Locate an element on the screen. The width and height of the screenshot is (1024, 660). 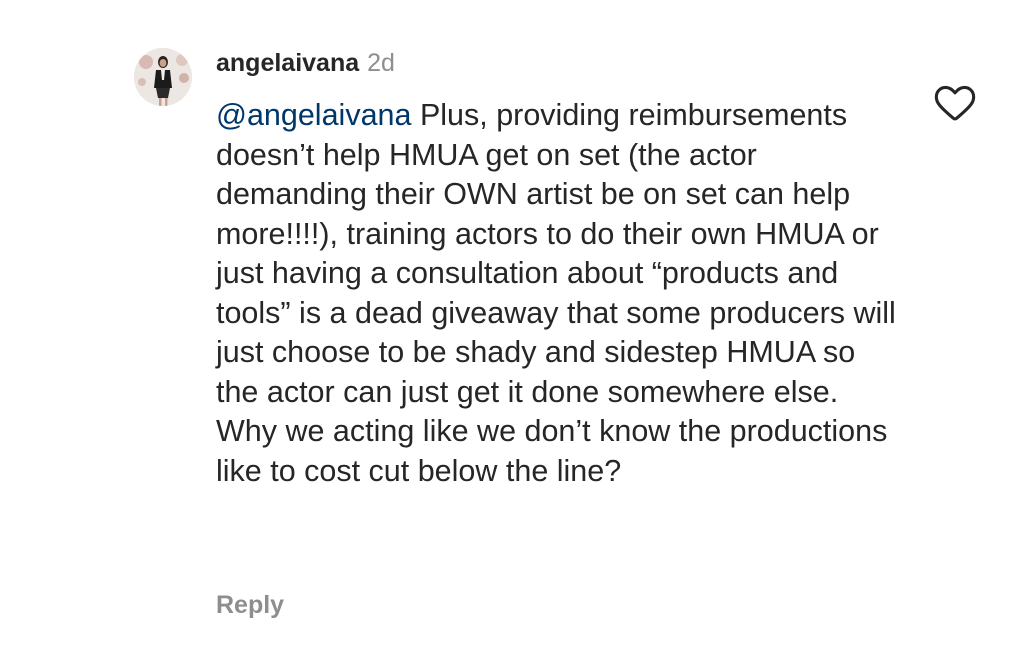
heart-icon is located at coordinates (955, 103).